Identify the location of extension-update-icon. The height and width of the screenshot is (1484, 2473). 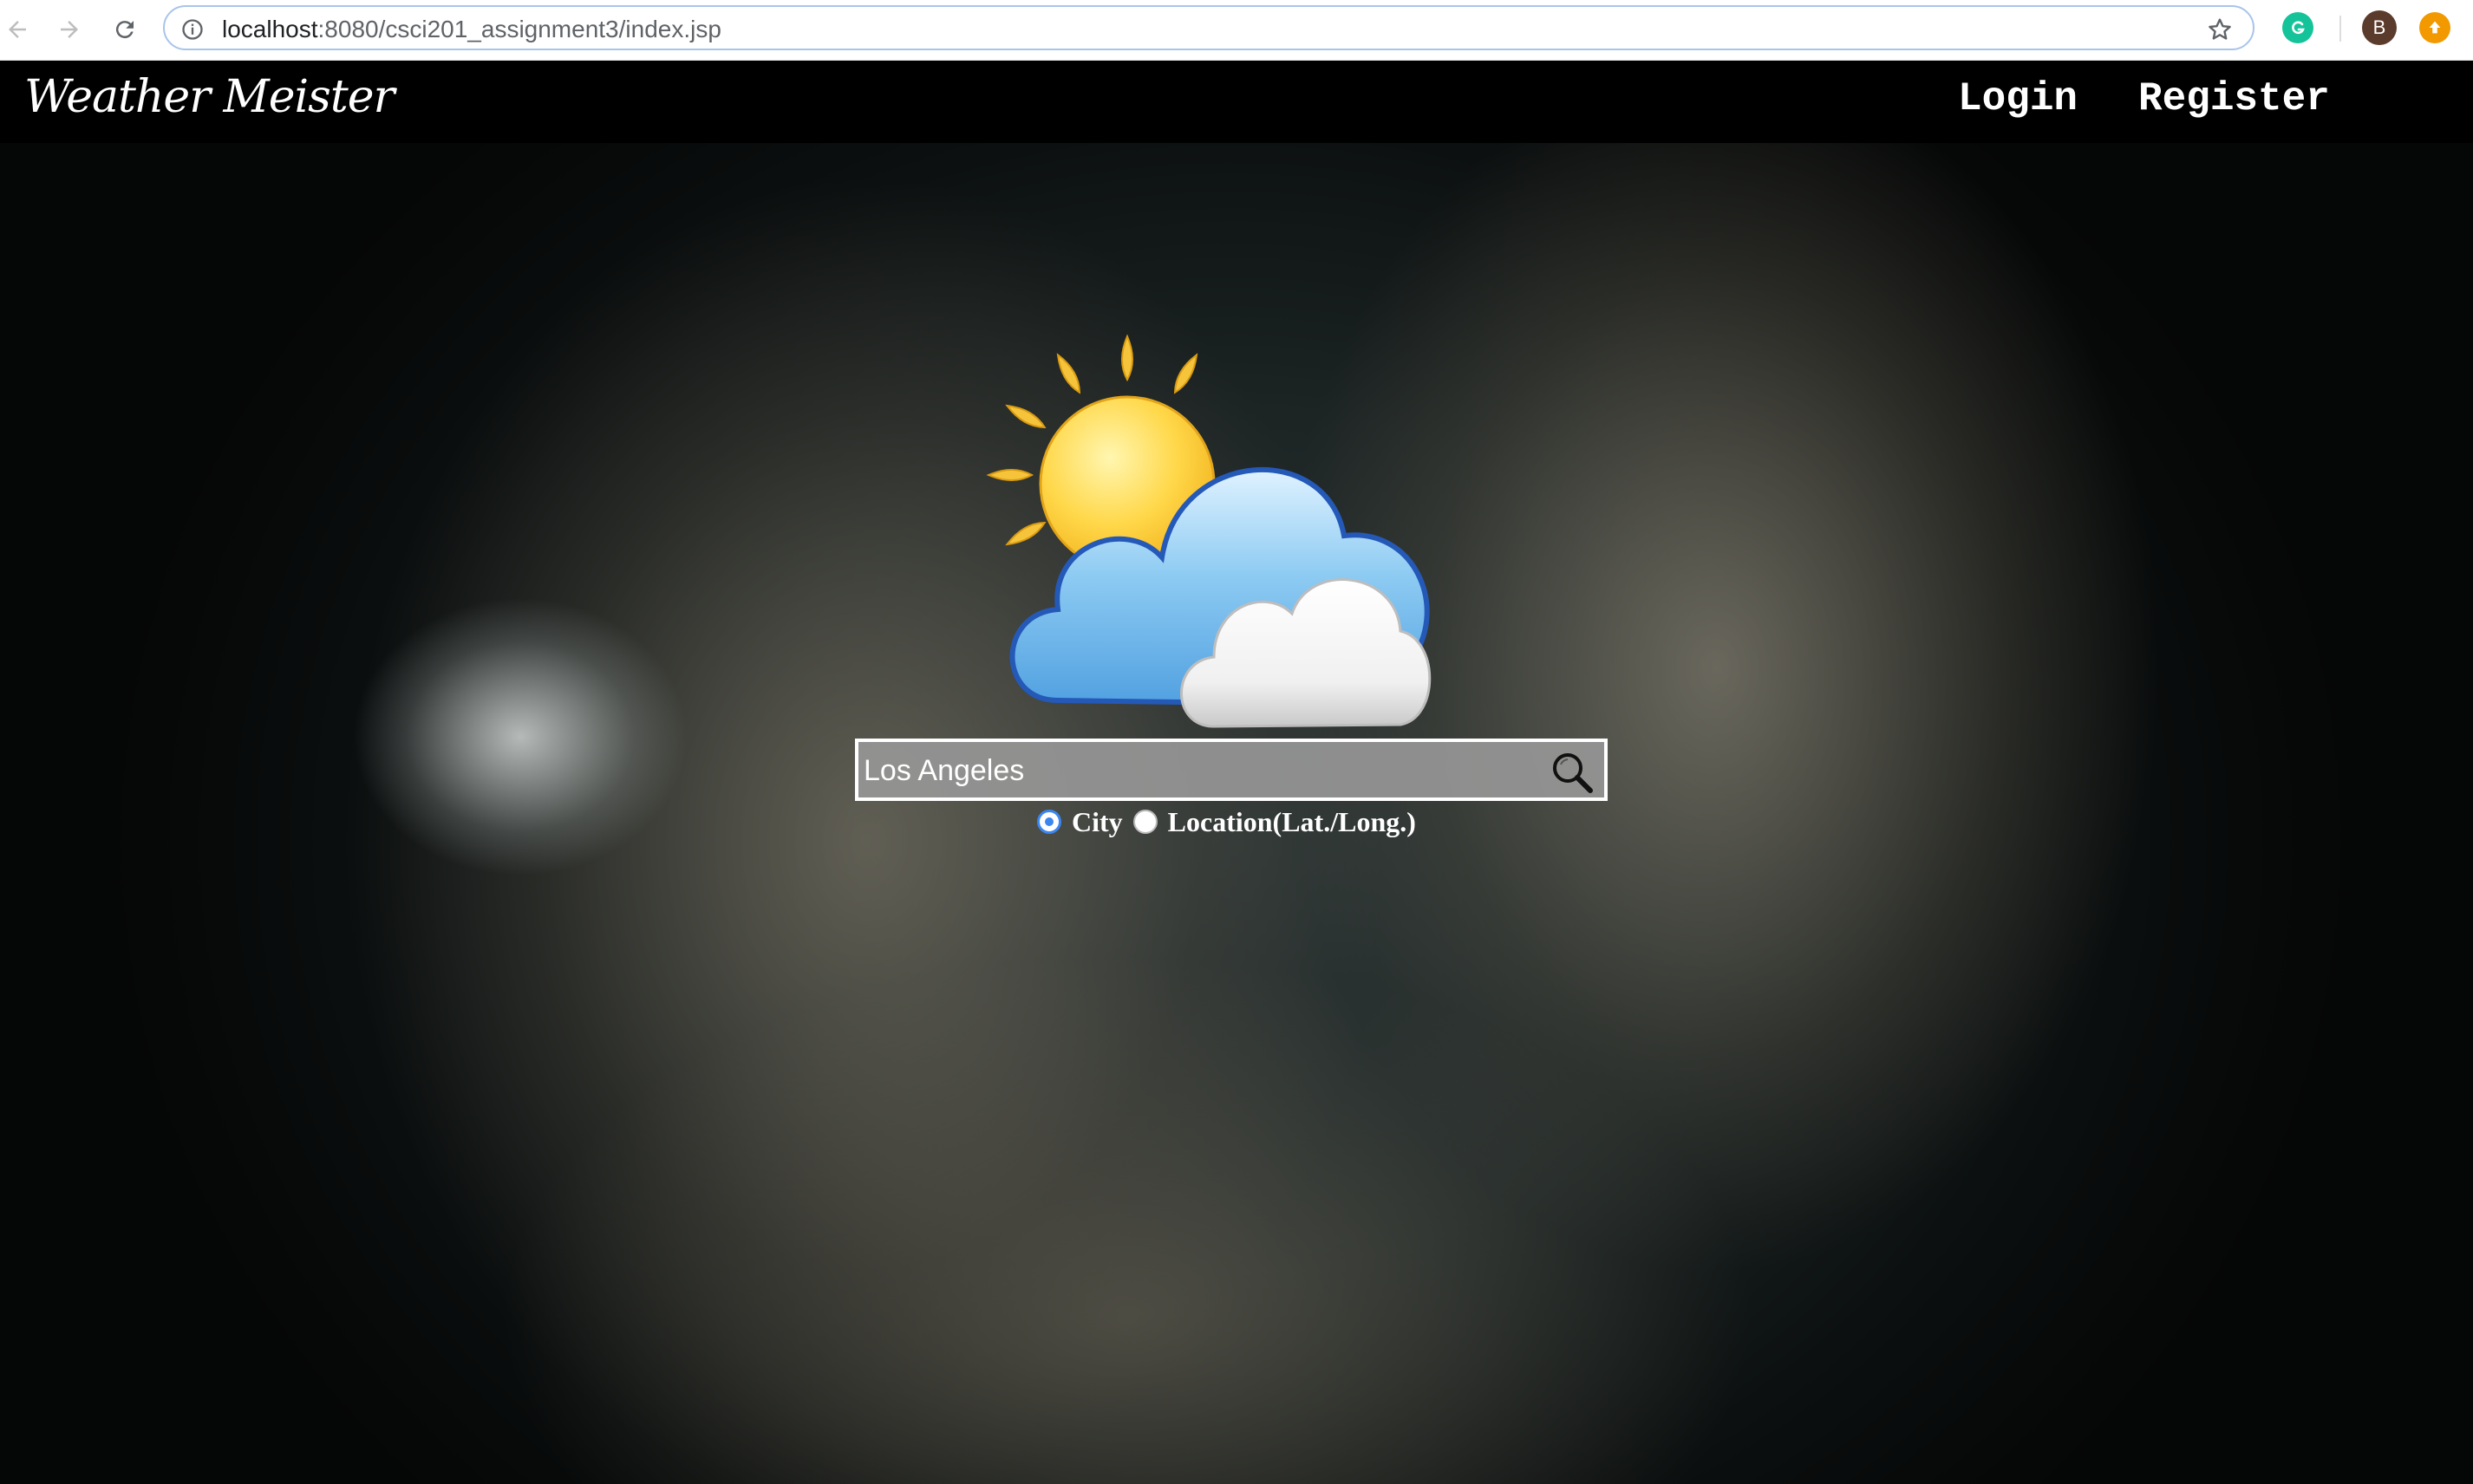
(2434, 27).